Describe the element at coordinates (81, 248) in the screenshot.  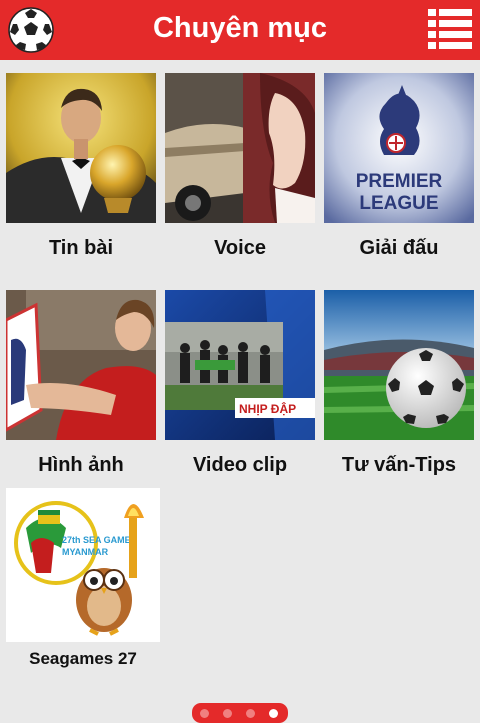
I see `category-label: Tin bài` at that location.